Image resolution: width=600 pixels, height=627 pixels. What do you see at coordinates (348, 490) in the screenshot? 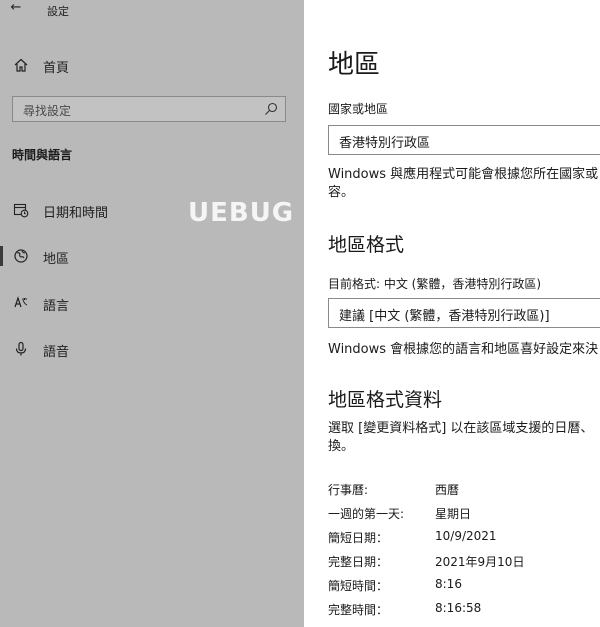
I see `format-key: 行事曆:` at bounding box center [348, 490].